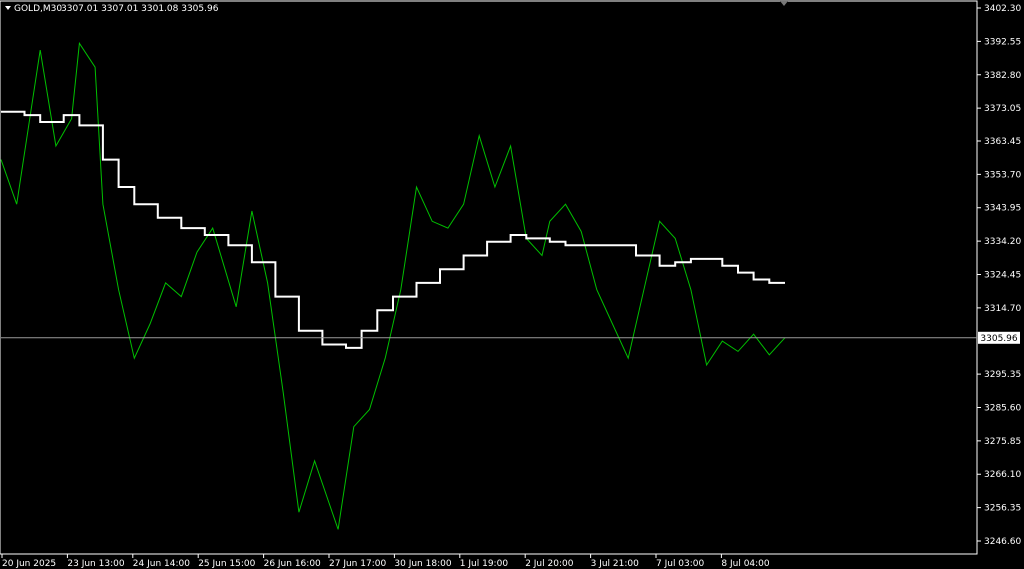 Image resolution: width=1024 pixels, height=569 pixels. I want to click on x-tick-label: 27 Jun 17:00, so click(357, 564).